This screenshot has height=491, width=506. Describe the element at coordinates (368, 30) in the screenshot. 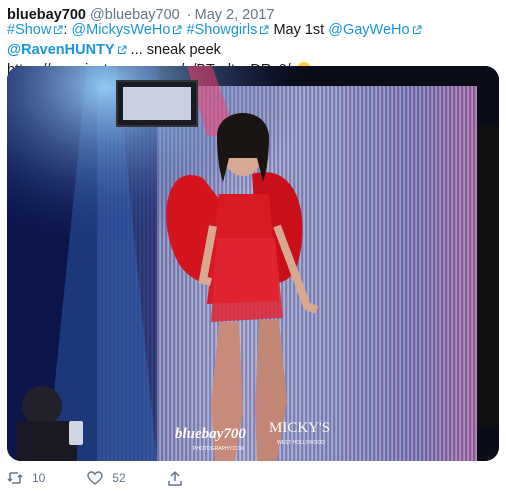

I see `mention-gayweho-link: @GayWeHo` at that location.